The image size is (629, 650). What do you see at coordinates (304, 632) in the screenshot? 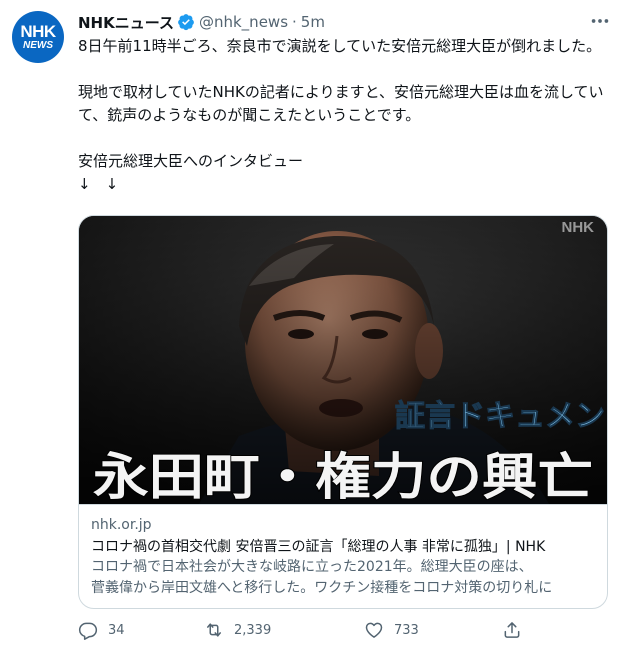
I see `tweet-actions: 34 2,339 733` at bounding box center [304, 632].